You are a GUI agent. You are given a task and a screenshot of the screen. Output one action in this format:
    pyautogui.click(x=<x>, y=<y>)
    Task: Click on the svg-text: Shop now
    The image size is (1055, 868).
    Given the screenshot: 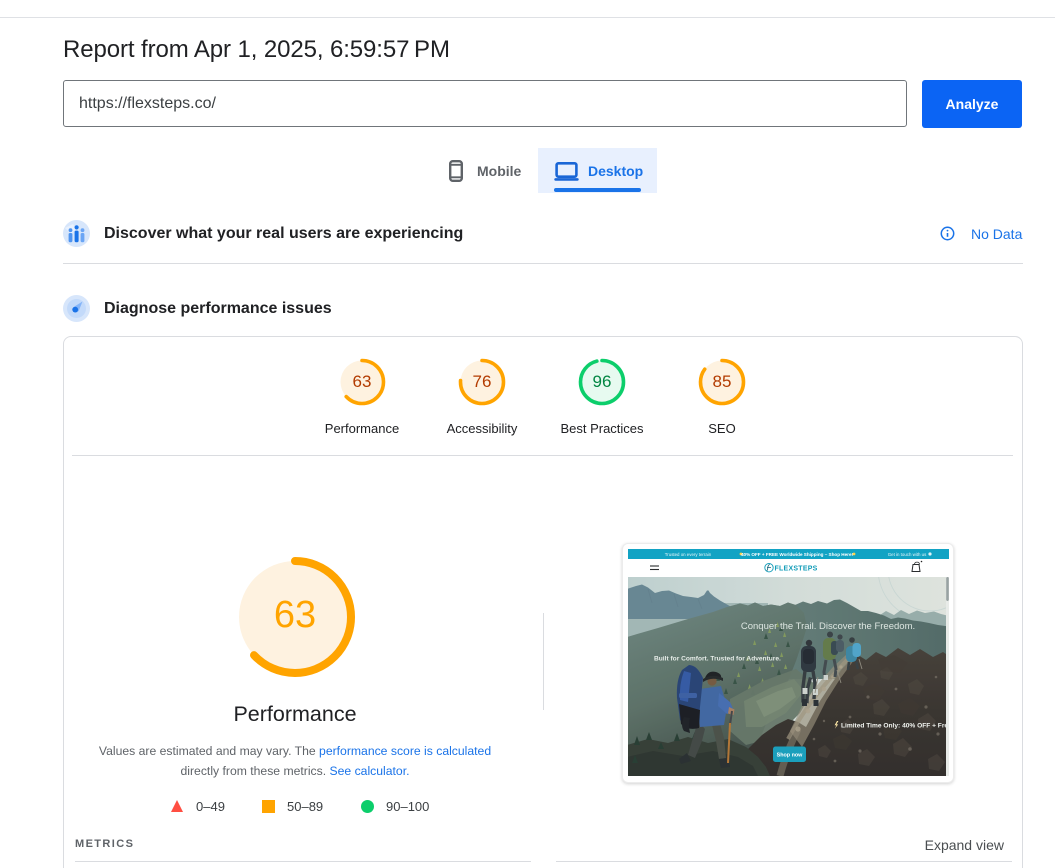 What is the action you would take?
    pyautogui.click(x=789, y=756)
    